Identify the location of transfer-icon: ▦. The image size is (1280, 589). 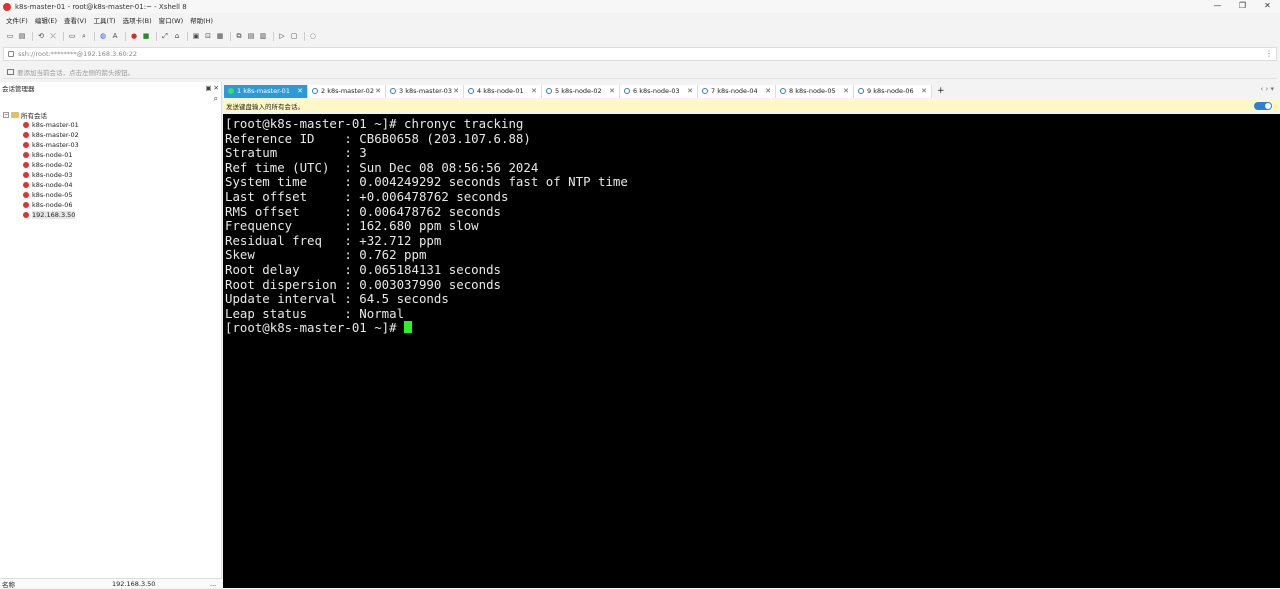
(220, 36).